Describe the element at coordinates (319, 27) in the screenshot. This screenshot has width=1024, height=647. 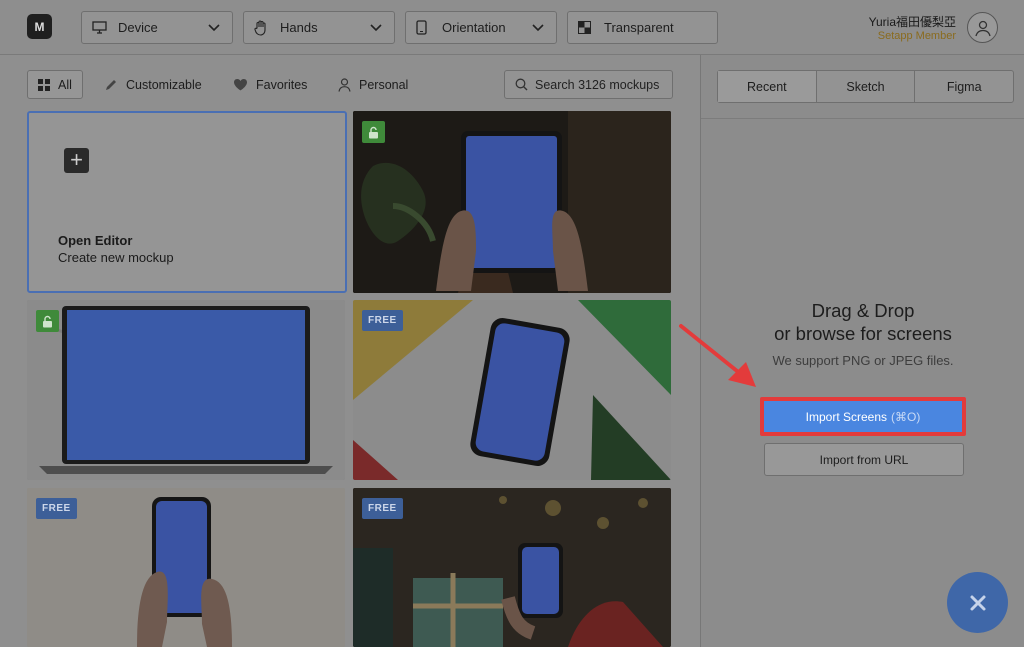
I see `hands-dropdown: Hands` at that location.